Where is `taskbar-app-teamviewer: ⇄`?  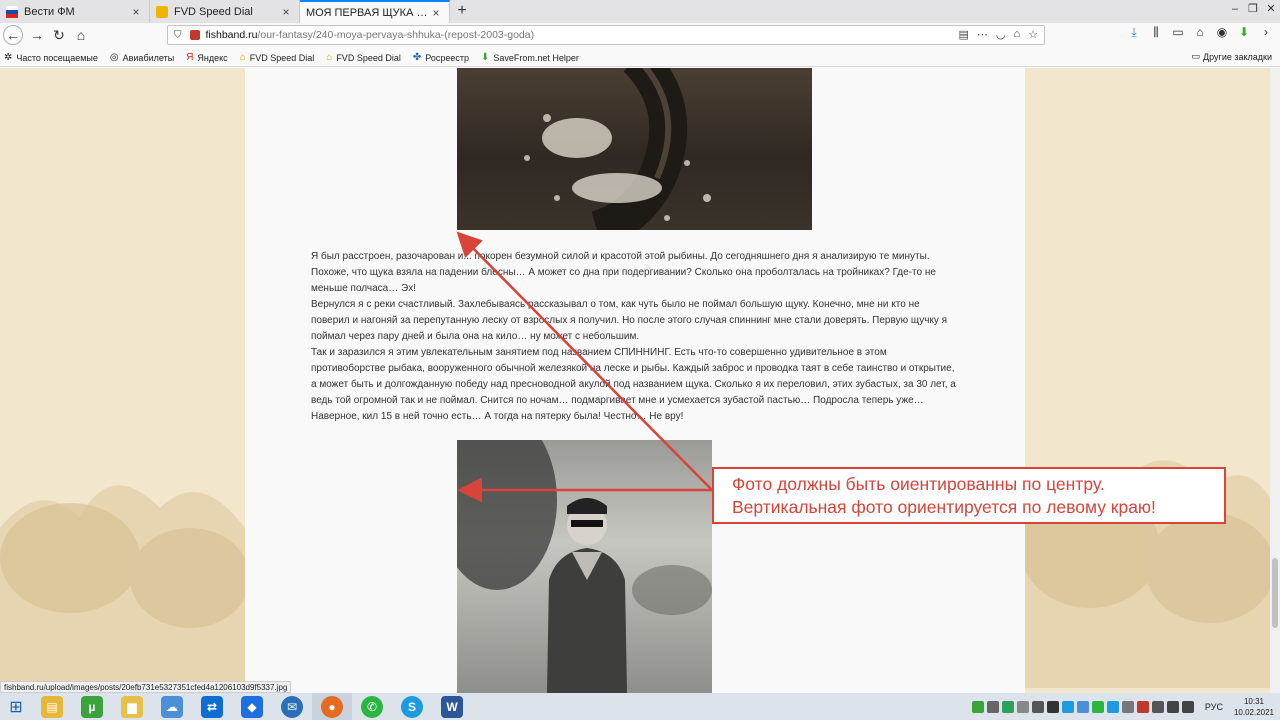 taskbar-app-teamviewer: ⇄ is located at coordinates (212, 706).